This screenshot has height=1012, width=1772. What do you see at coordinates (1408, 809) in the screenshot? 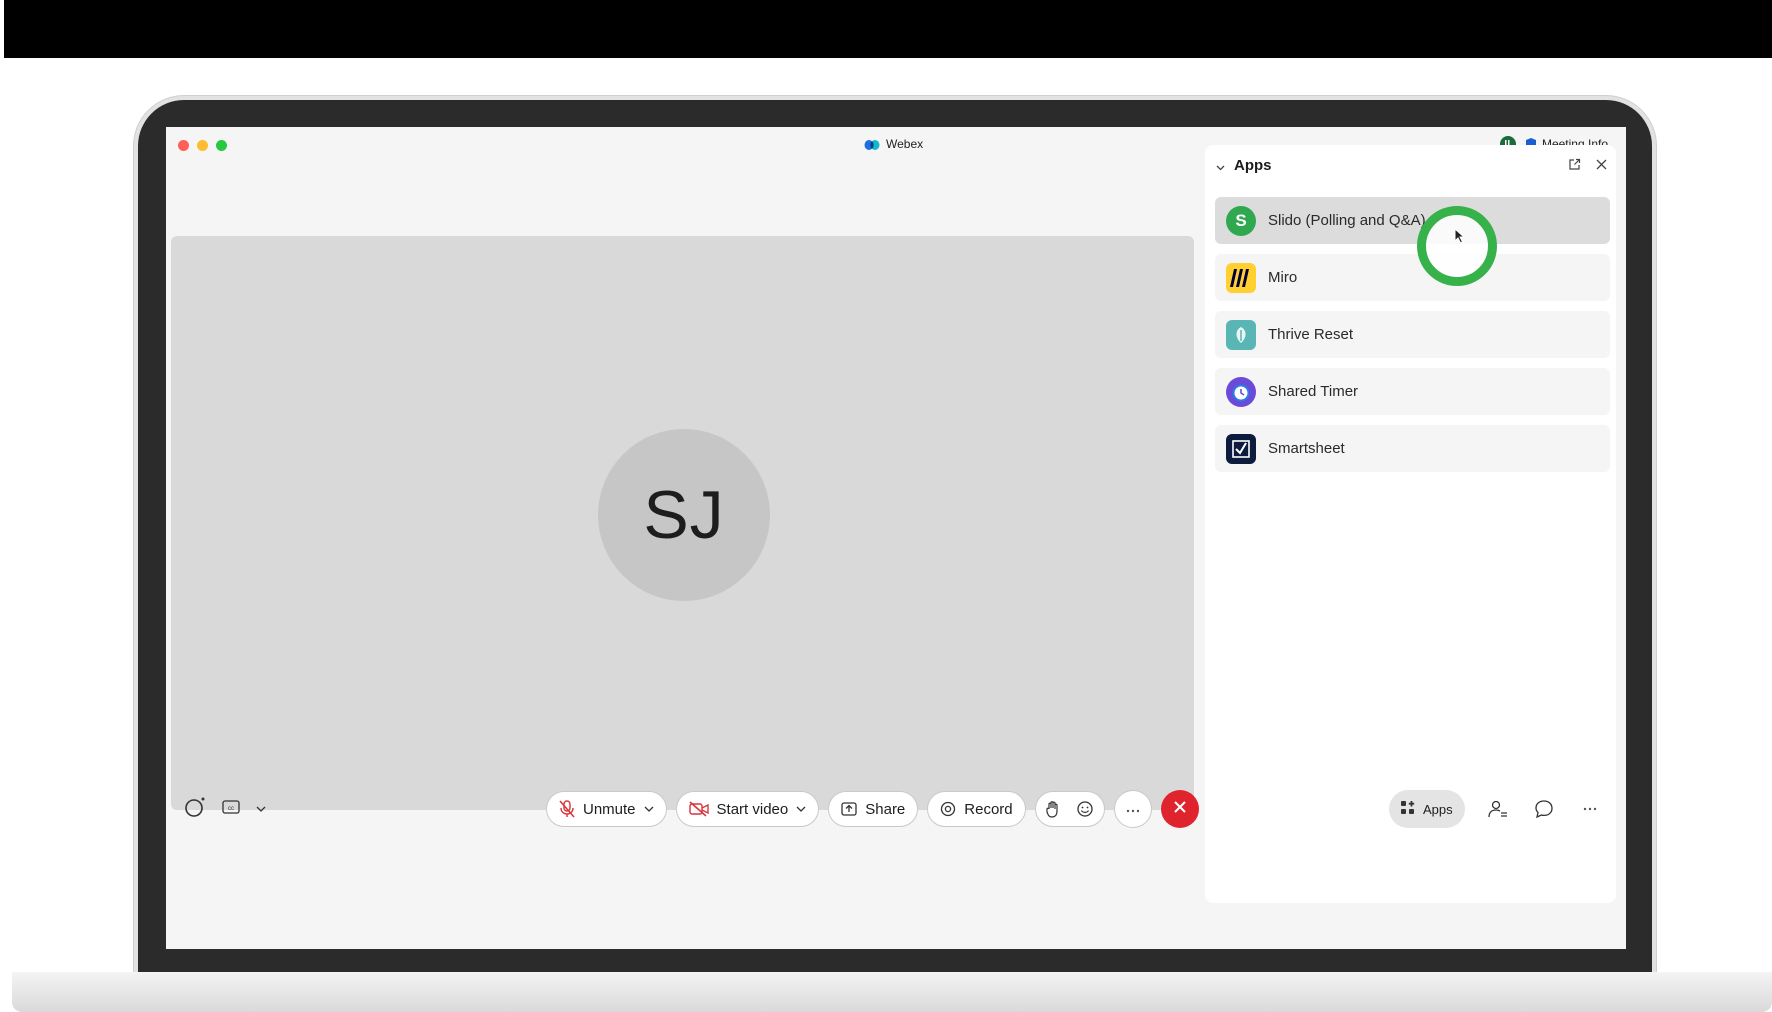
I see `apps-grid-icon` at bounding box center [1408, 809].